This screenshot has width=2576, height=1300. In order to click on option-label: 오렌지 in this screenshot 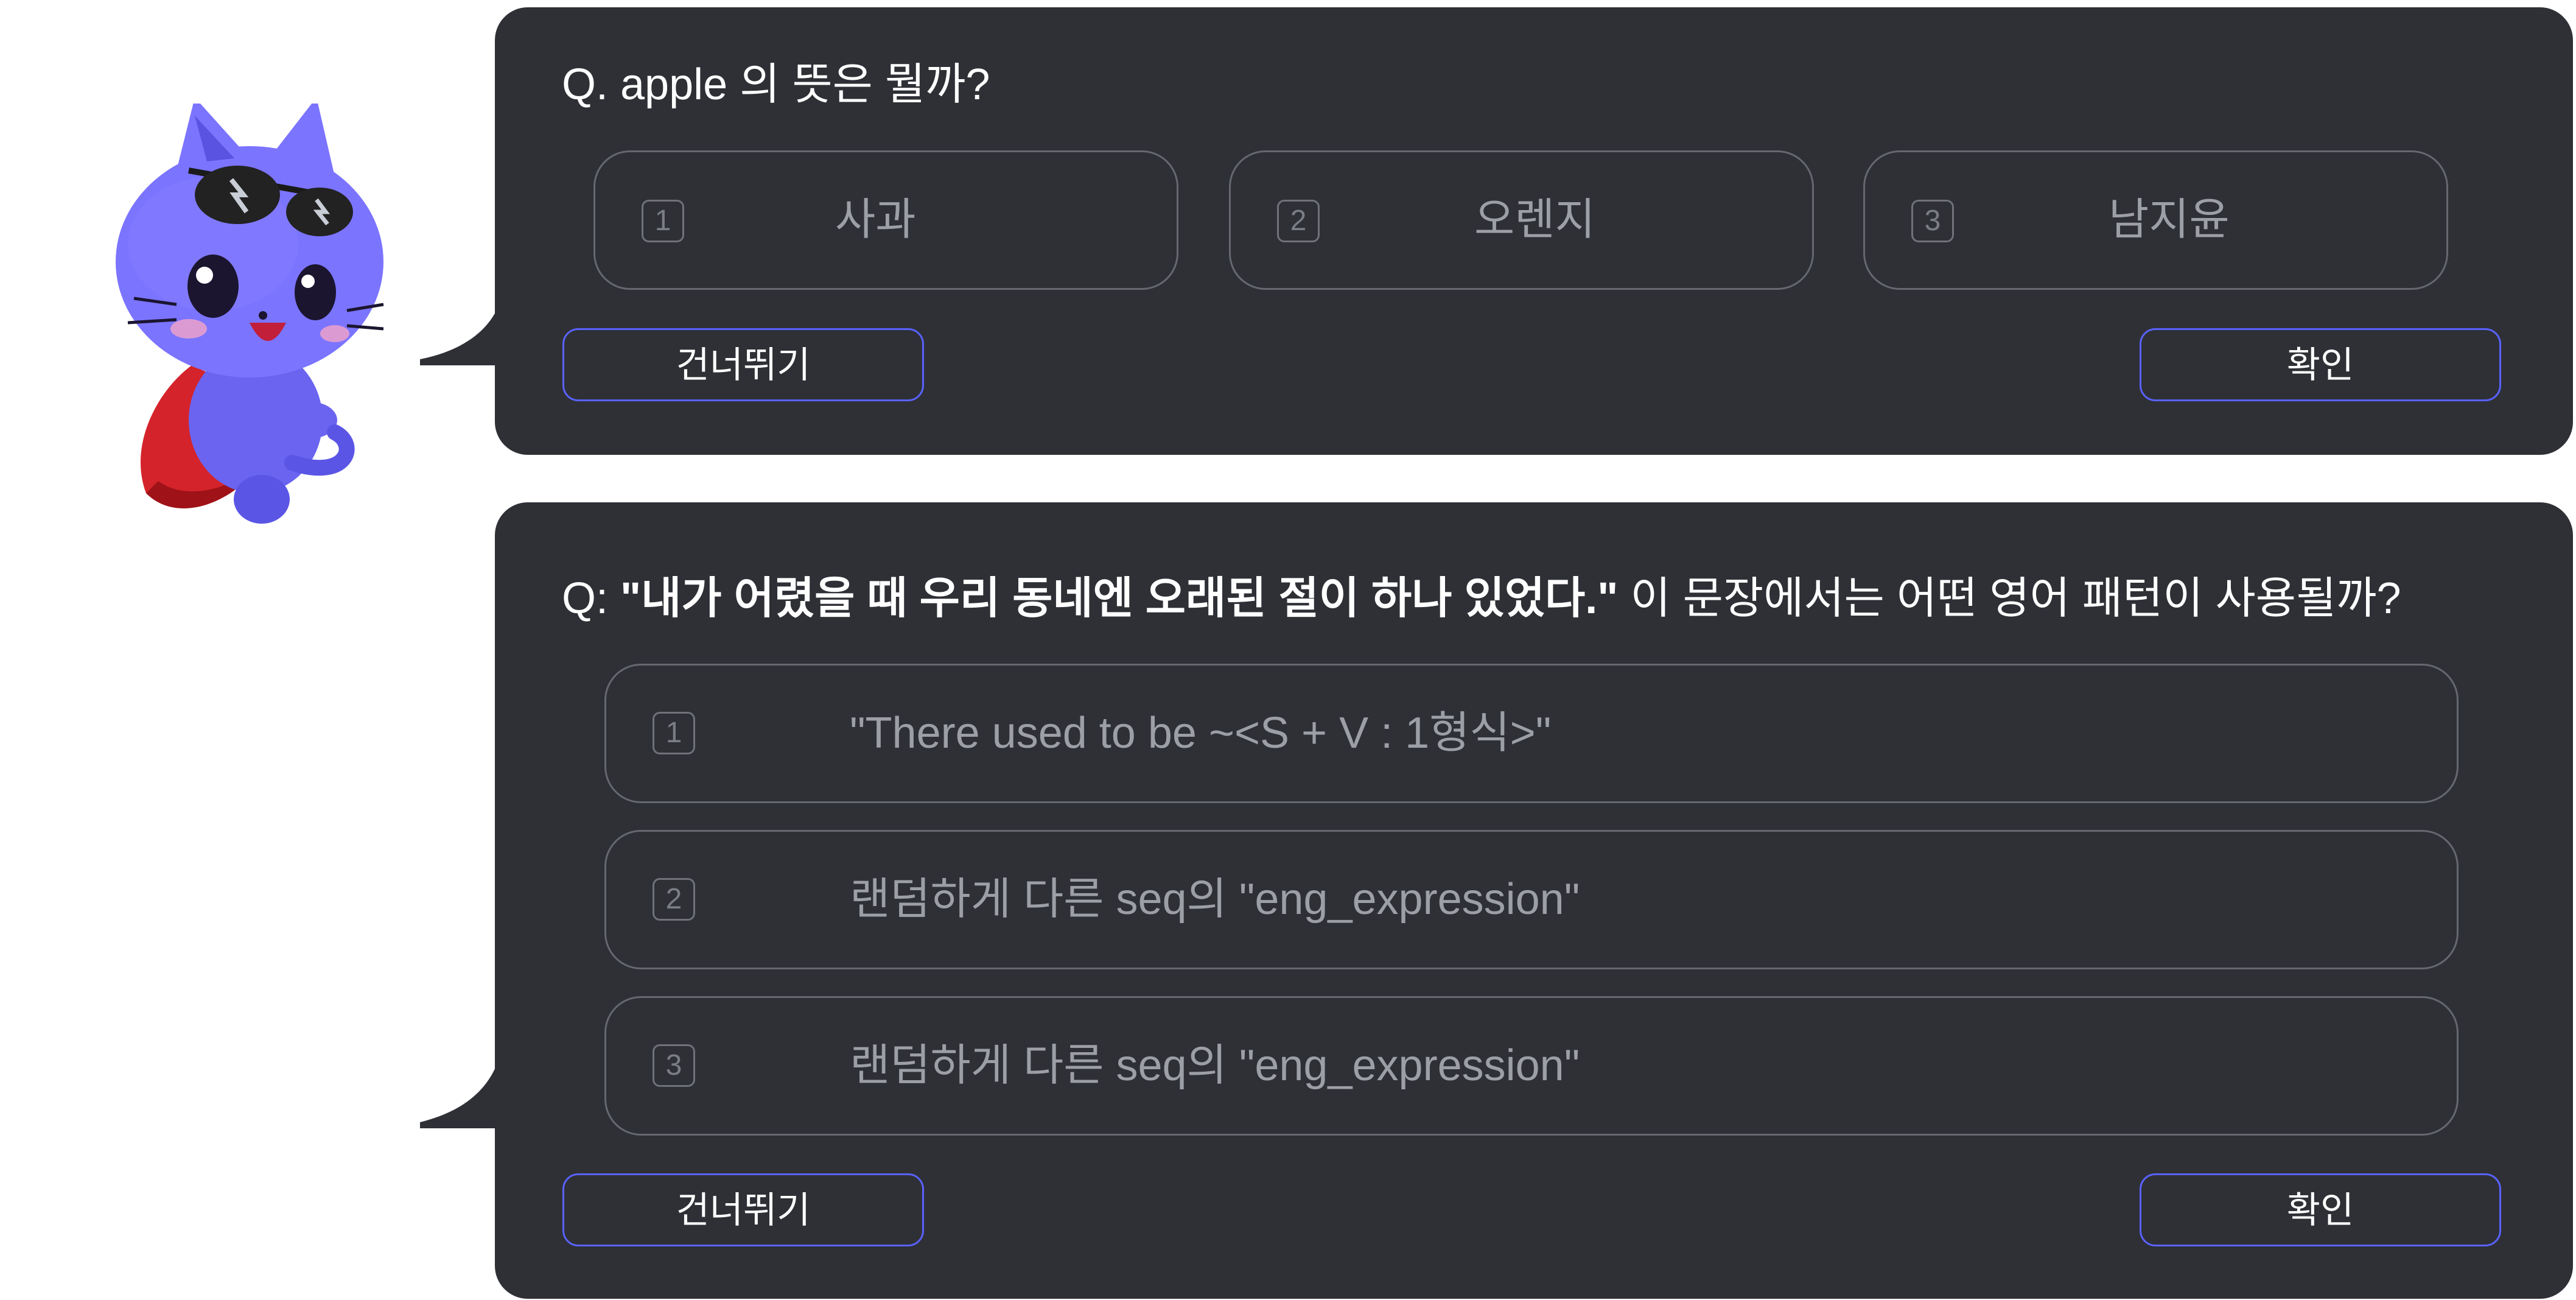, I will do `click(1535, 219)`.